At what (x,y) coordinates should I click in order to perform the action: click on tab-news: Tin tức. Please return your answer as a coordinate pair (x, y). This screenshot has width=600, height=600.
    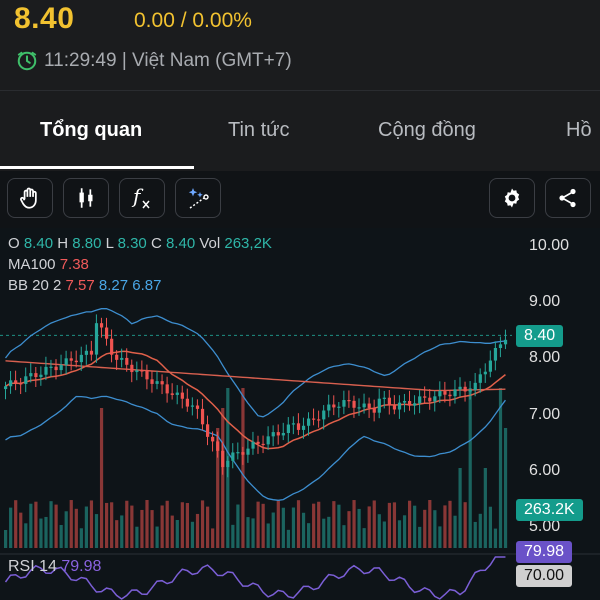
    Looking at the image, I should click on (259, 130).